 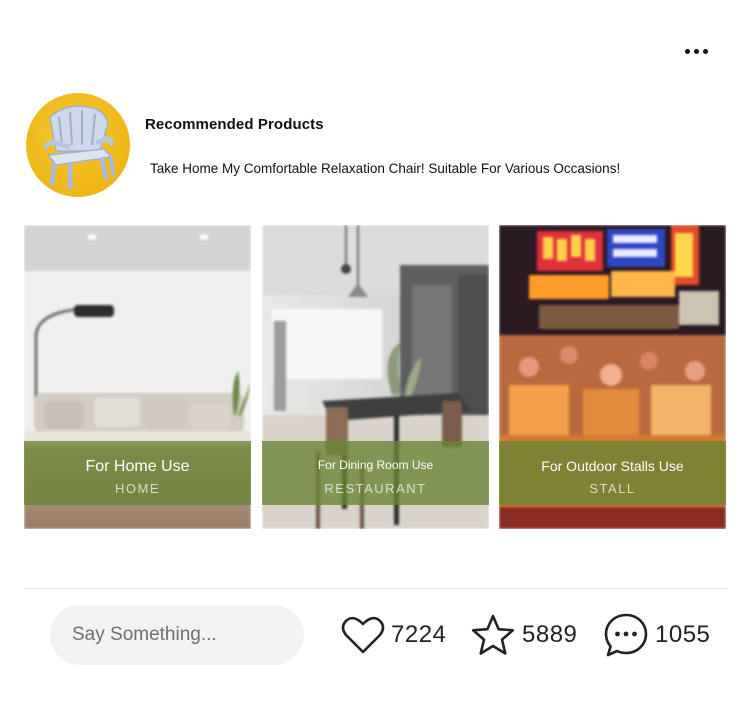 I want to click on more-horizontal-icon, so click(x=687, y=51).